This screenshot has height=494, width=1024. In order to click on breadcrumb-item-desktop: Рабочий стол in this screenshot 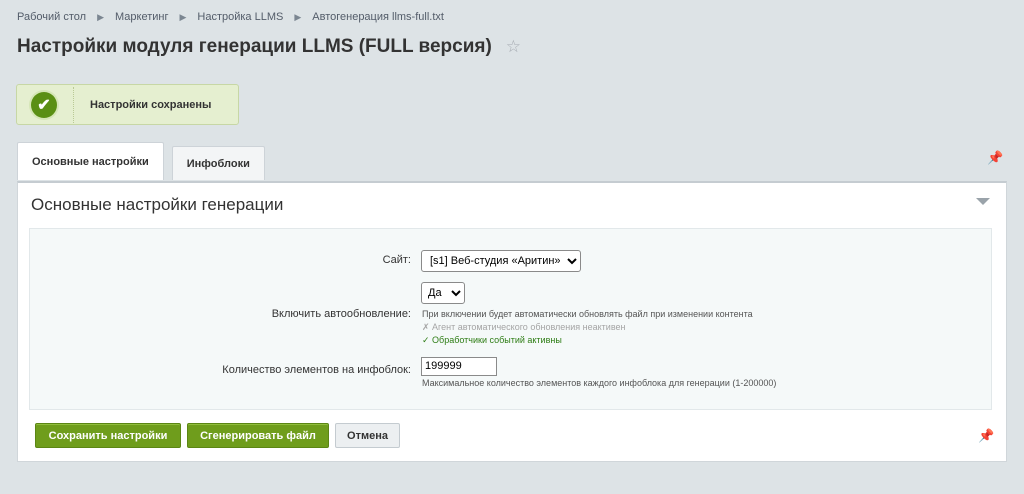, I will do `click(51, 17)`.